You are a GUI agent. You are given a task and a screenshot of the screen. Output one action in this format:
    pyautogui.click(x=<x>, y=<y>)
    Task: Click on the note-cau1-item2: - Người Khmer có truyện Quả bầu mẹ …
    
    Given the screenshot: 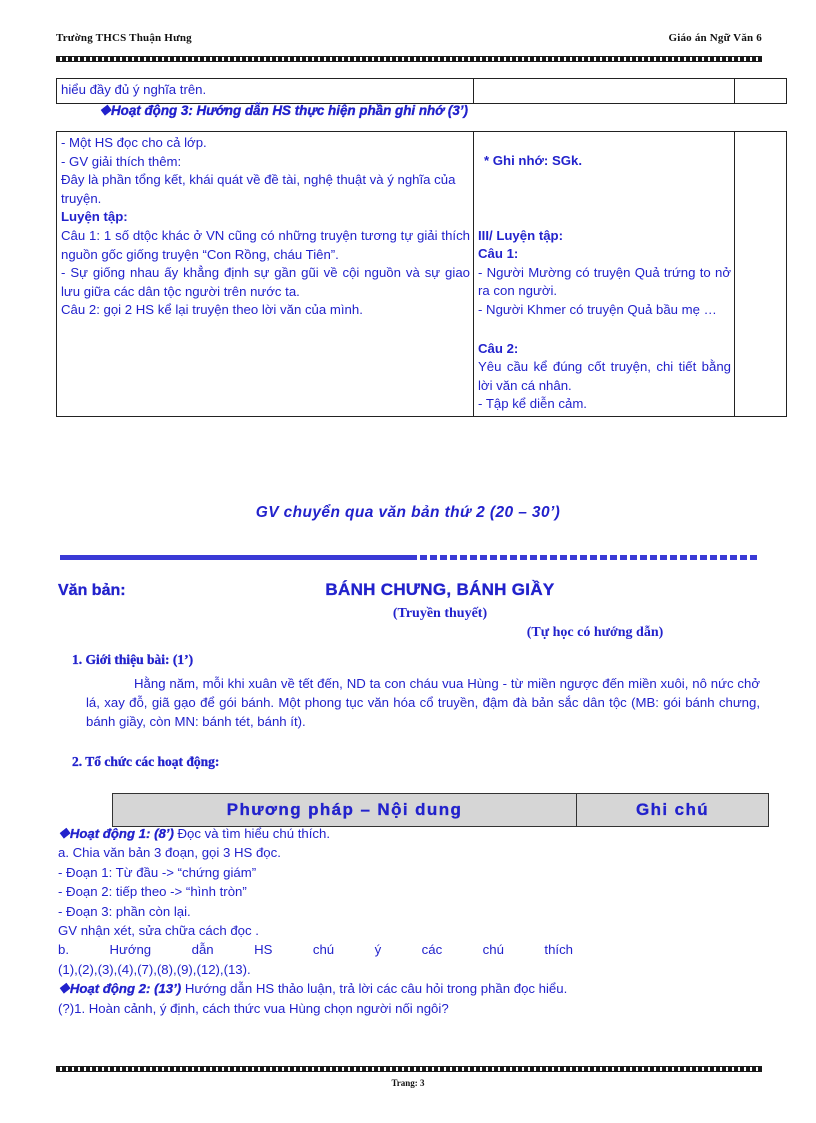 What is the action you would take?
    pyautogui.click(x=597, y=309)
    